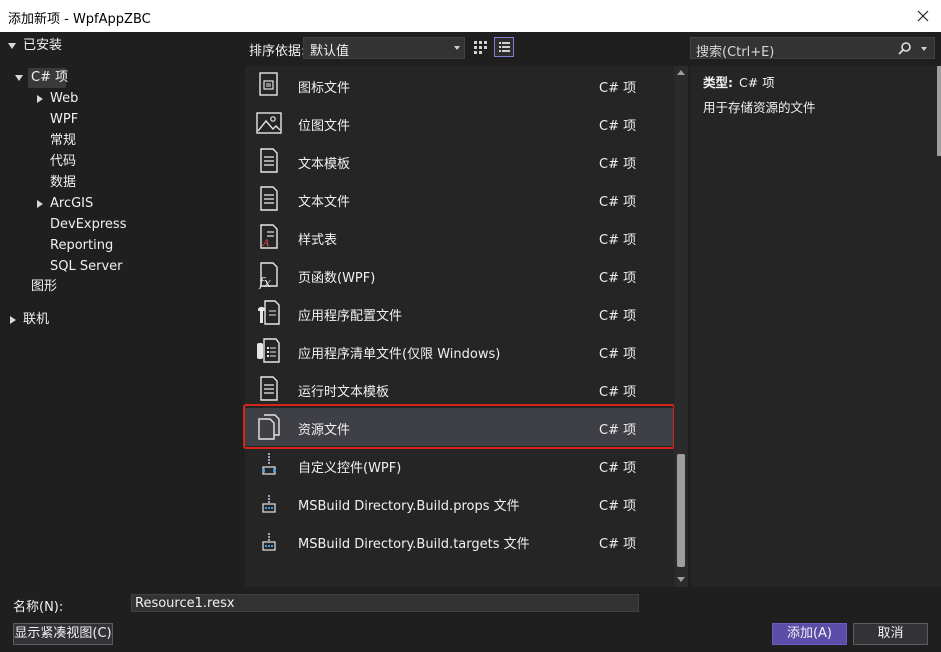  I want to click on template-name: 运行时文本模板, so click(344, 392).